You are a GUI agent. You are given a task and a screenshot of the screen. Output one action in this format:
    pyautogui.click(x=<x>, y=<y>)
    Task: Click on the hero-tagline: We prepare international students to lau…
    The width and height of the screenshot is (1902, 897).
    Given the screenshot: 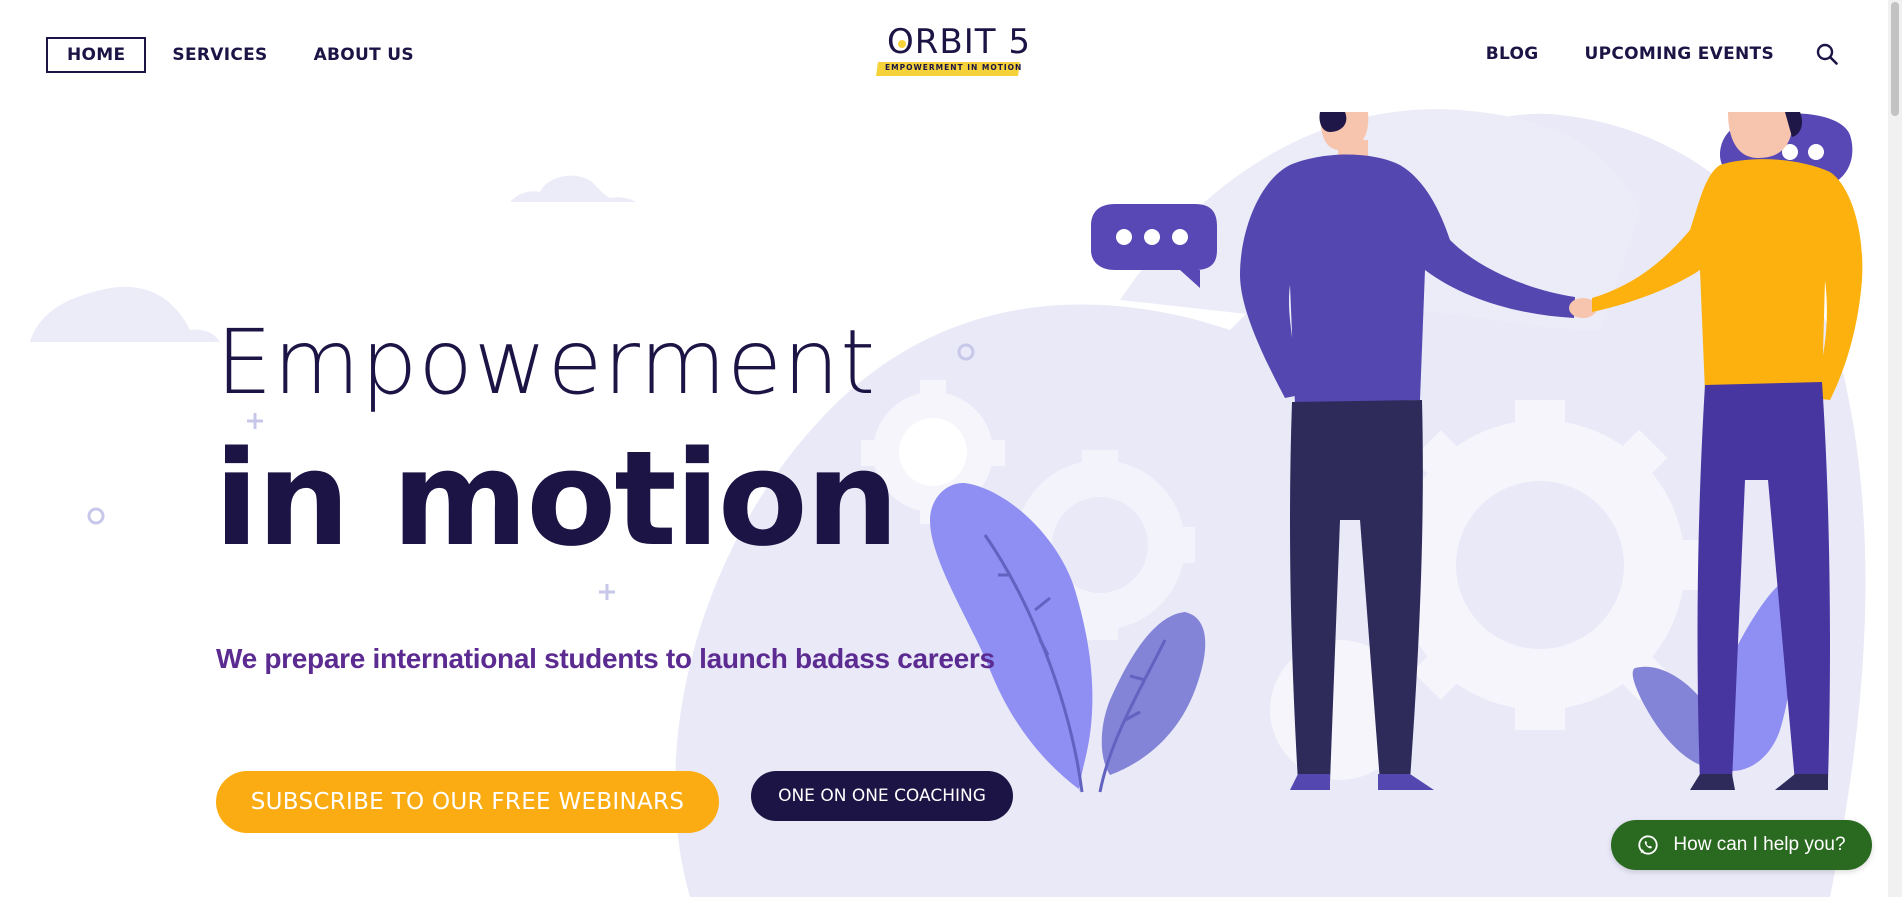 What is the action you would take?
    pyautogui.click(x=605, y=658)
    